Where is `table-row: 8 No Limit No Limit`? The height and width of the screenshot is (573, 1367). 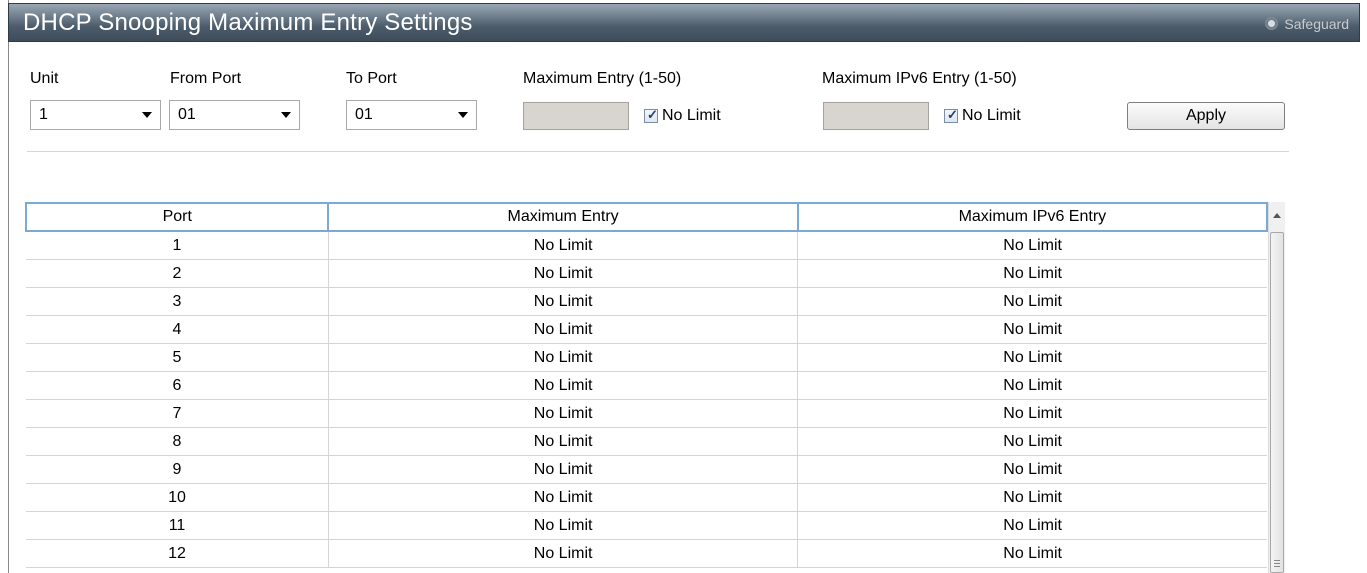
table-row: 8 No Limit No Limit is located at coordinates (646, 441).